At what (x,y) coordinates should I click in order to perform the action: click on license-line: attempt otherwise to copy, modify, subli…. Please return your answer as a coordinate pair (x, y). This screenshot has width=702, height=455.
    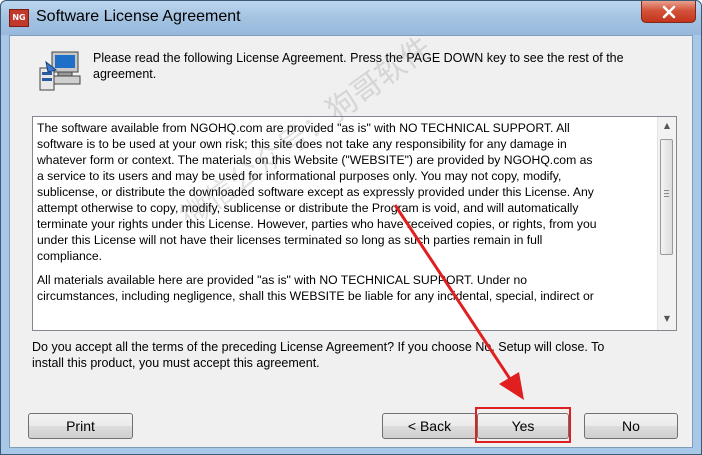
    Looking at the image, I should click on (308, 208).